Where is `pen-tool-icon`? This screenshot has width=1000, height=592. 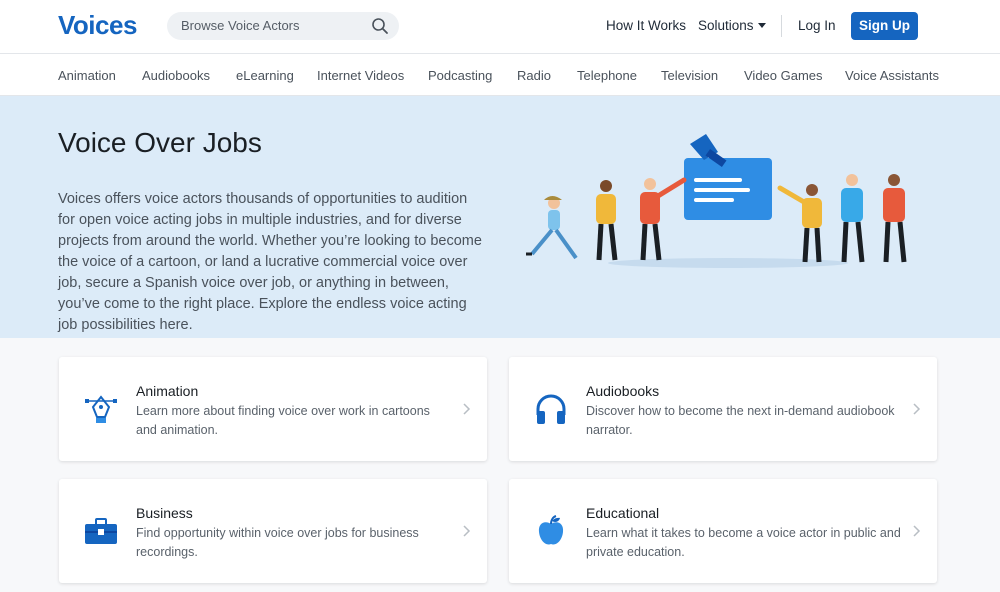
pen-tool-icon is located at coordinates (101, 409).